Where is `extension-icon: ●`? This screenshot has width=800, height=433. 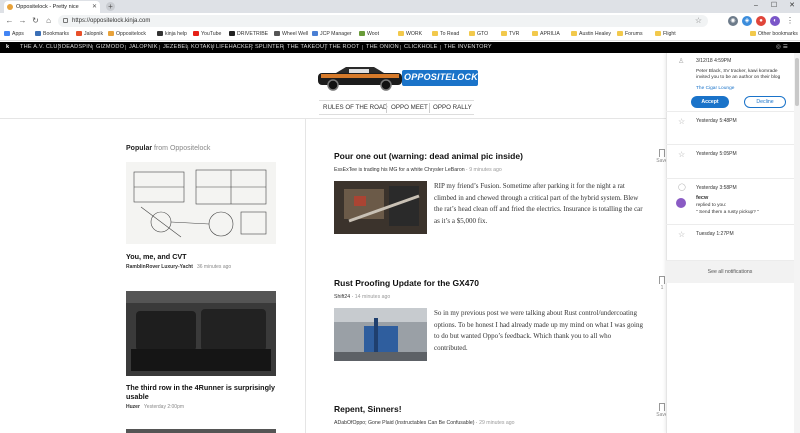
extension-icon: ● is located at coordinates (761, 21).